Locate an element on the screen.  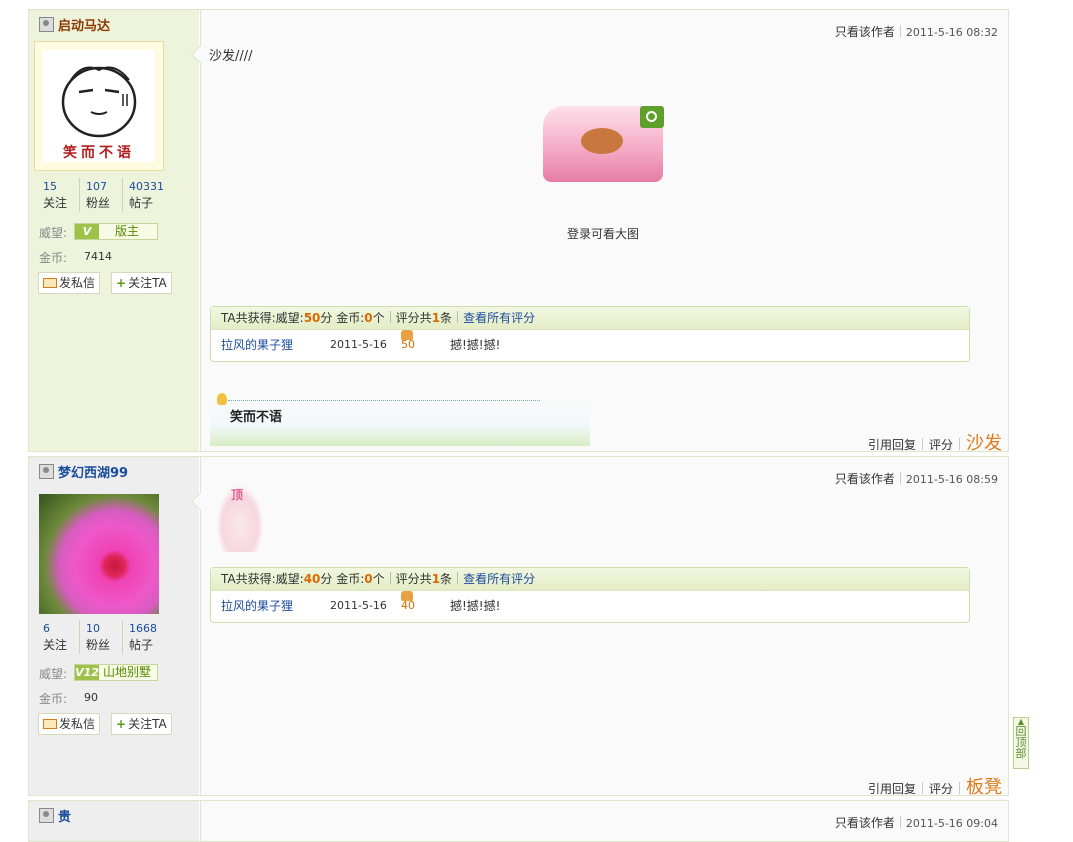
rank-title: 版主 is located at coordinates (126, 231).